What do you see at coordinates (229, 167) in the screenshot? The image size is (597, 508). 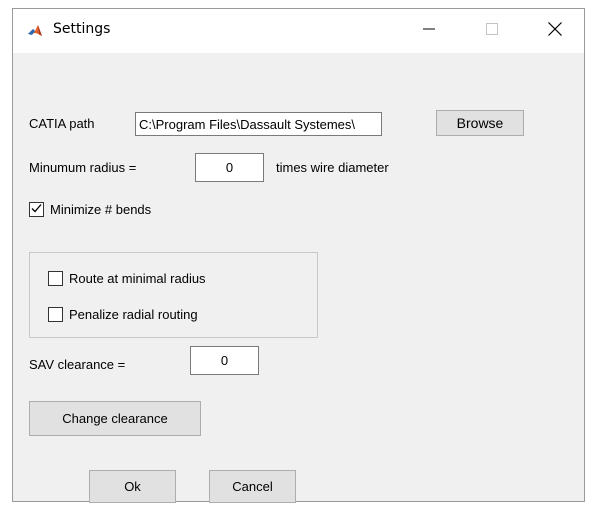 I see `minimum-radius-input: 0` at bounding box center [229, 167].